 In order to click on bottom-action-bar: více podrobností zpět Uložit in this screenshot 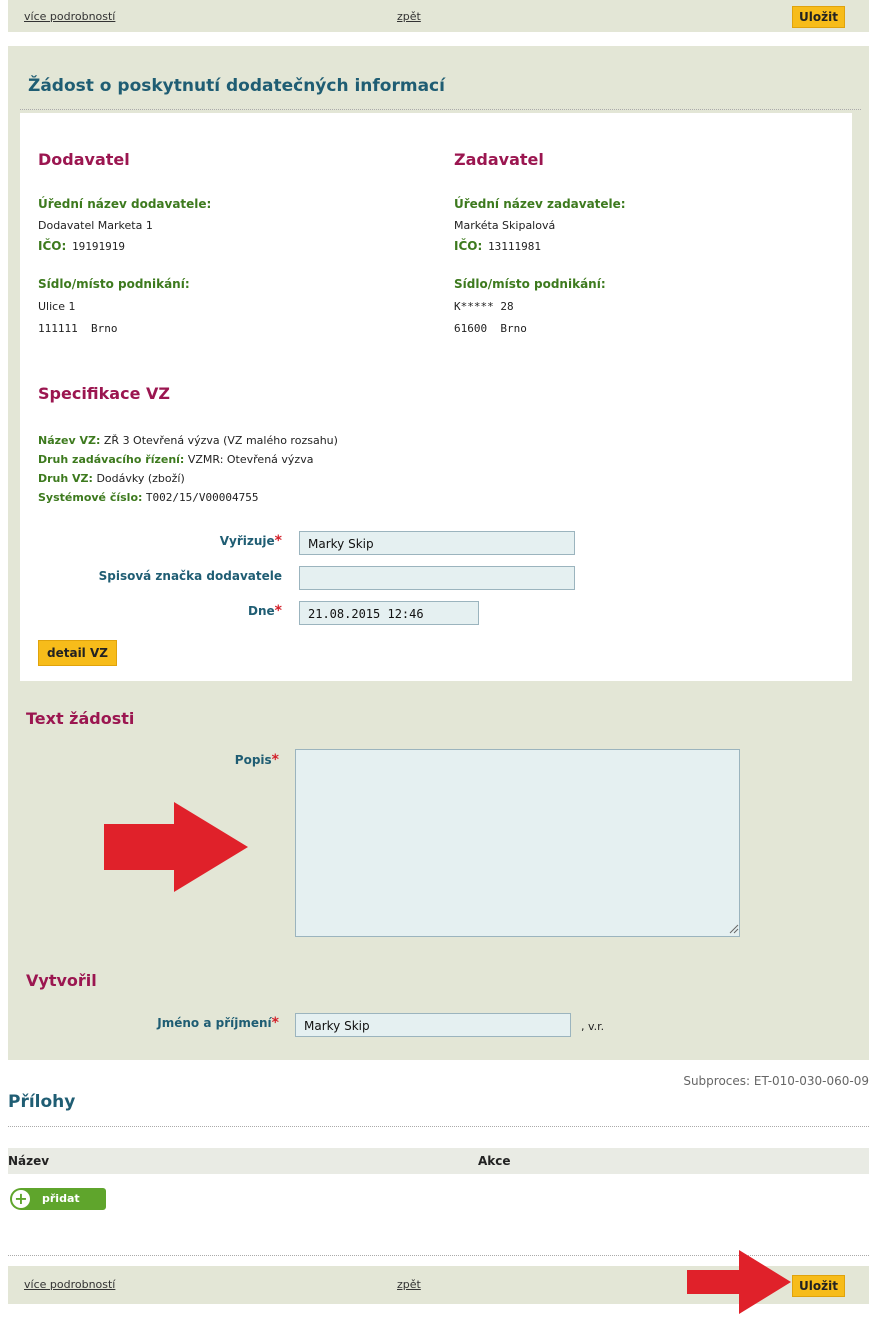, I will do `click(438, 1282)`.